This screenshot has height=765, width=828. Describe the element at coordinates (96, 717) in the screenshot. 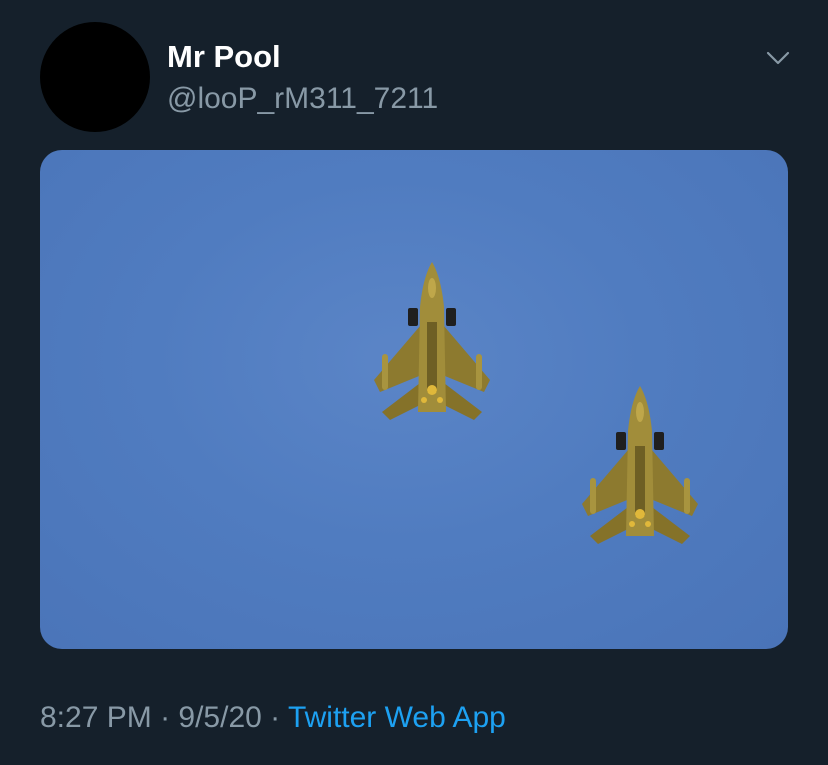

I see `tweet-time: 8:27 PM` at that location.